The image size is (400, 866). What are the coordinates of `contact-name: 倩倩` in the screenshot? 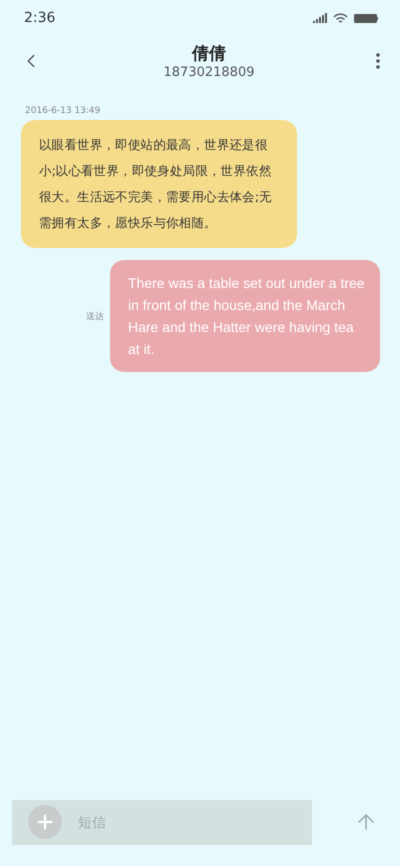 It's located at (209, 54).